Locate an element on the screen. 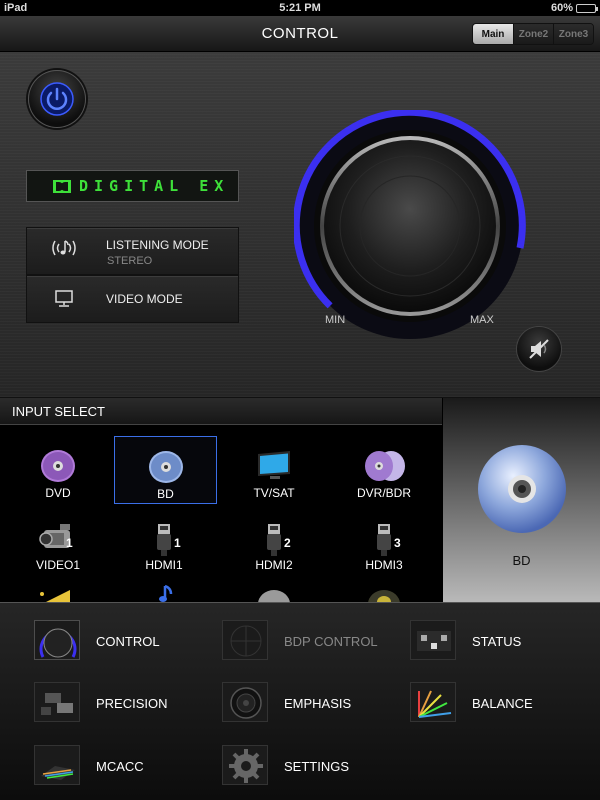 The width and height of the screenshot is (600, 800). input-select-title: INPUT SELECT is located at coordinates (58, 411).